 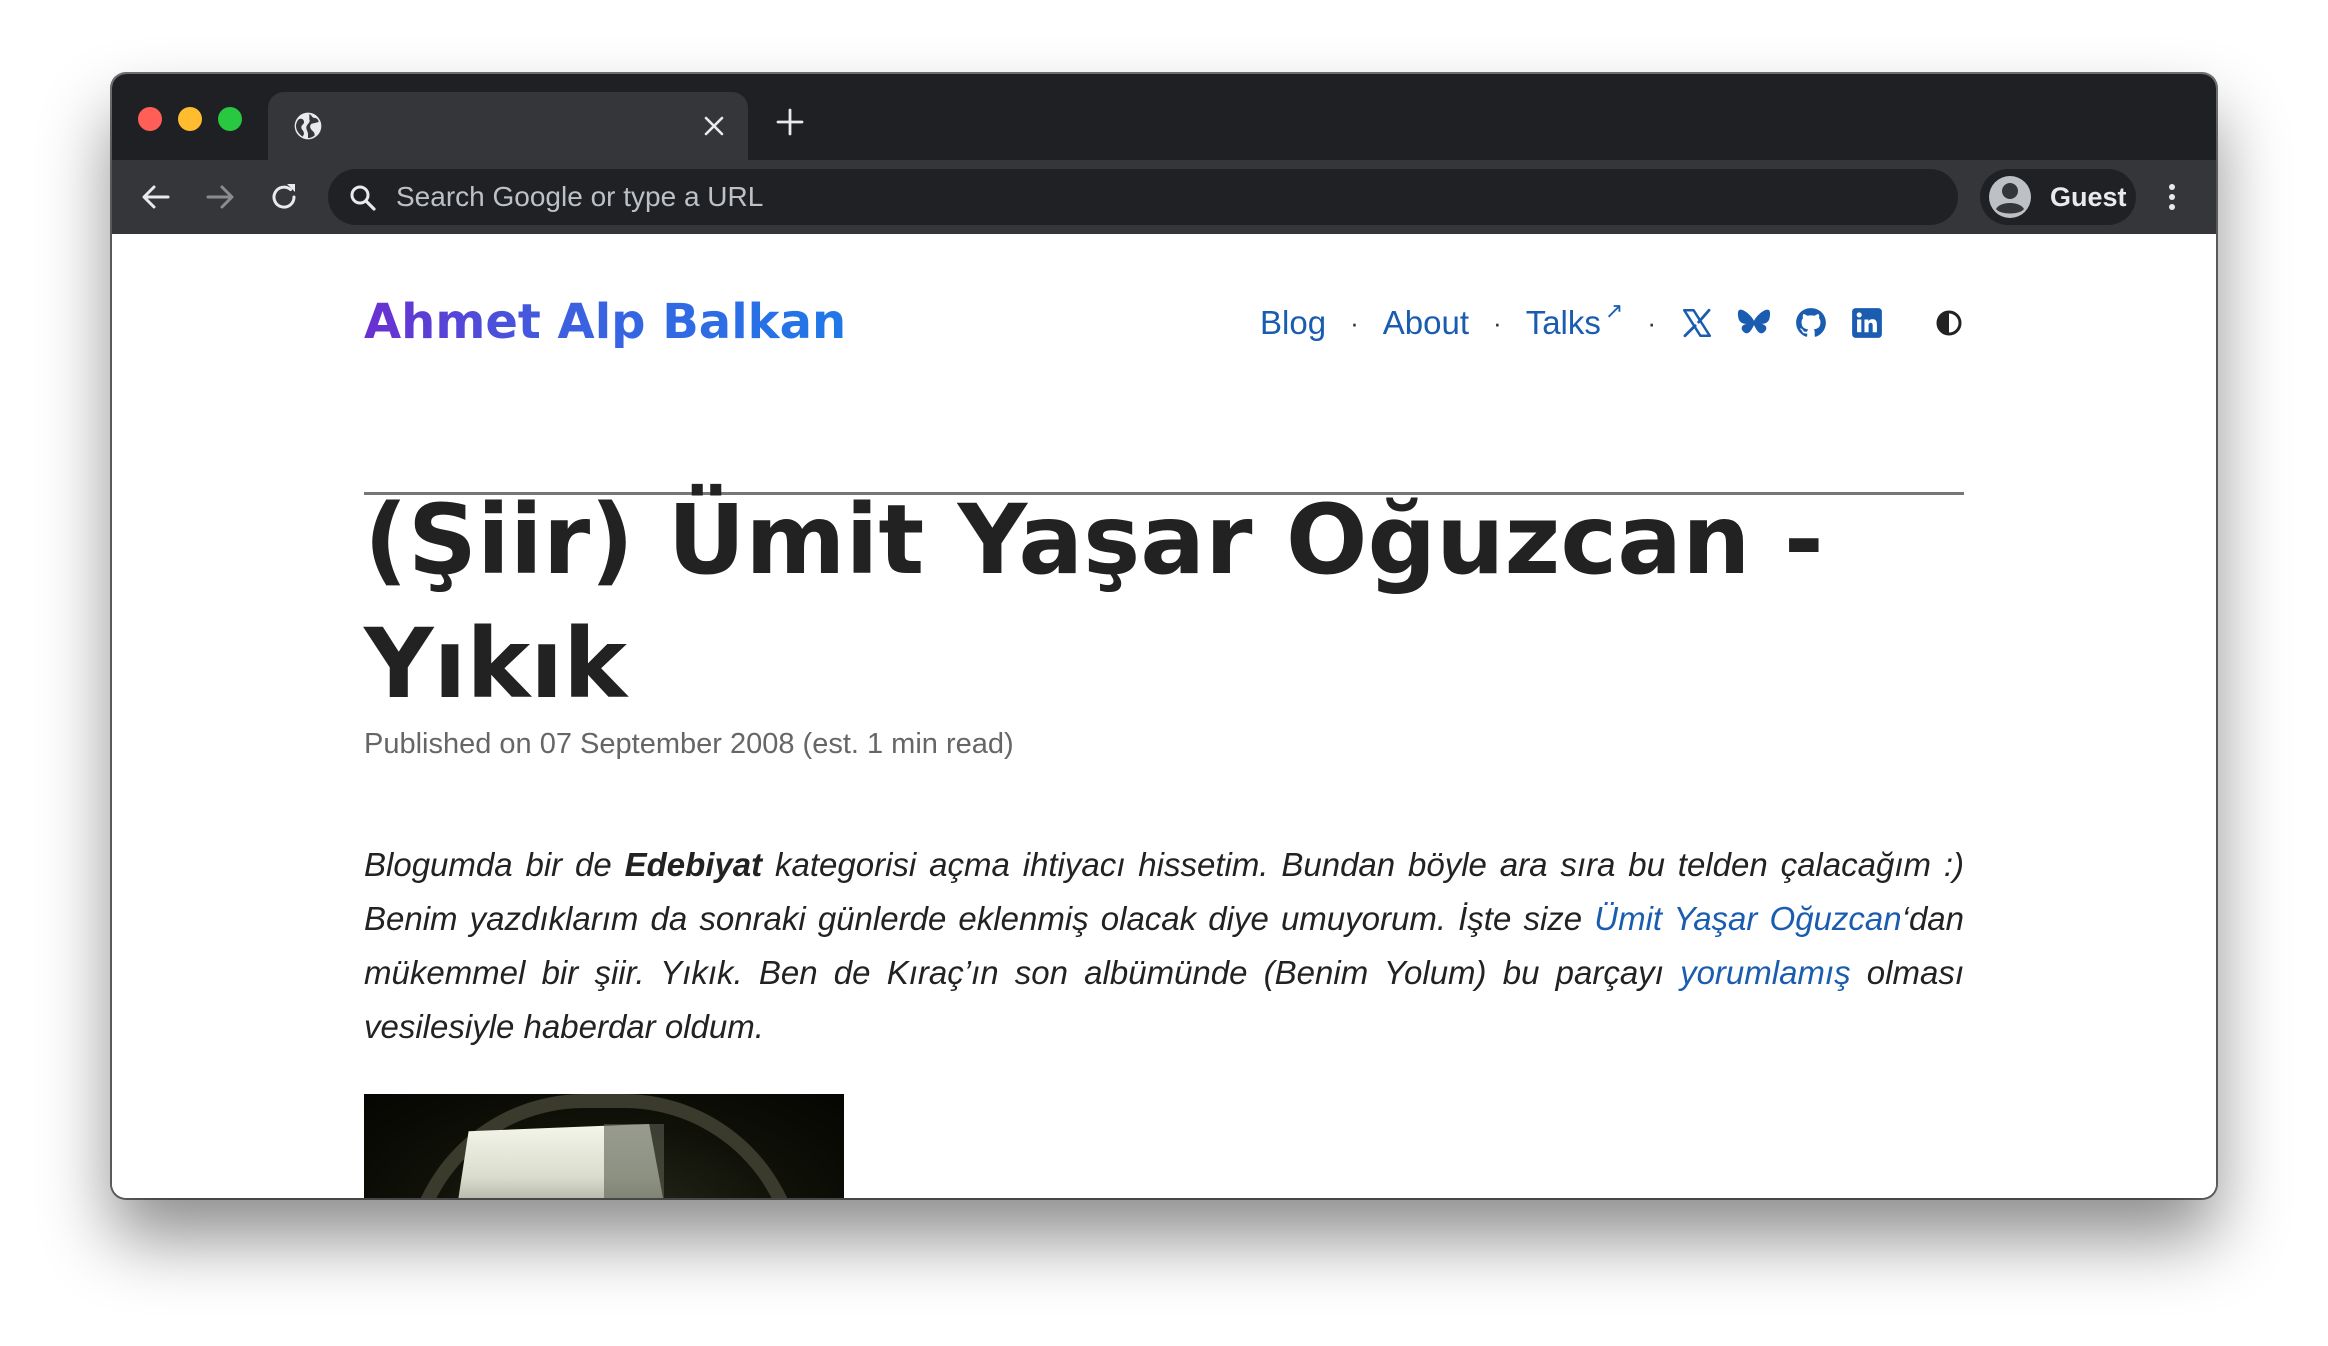 I want to click on title-bar, so click(x=1164, y=117).